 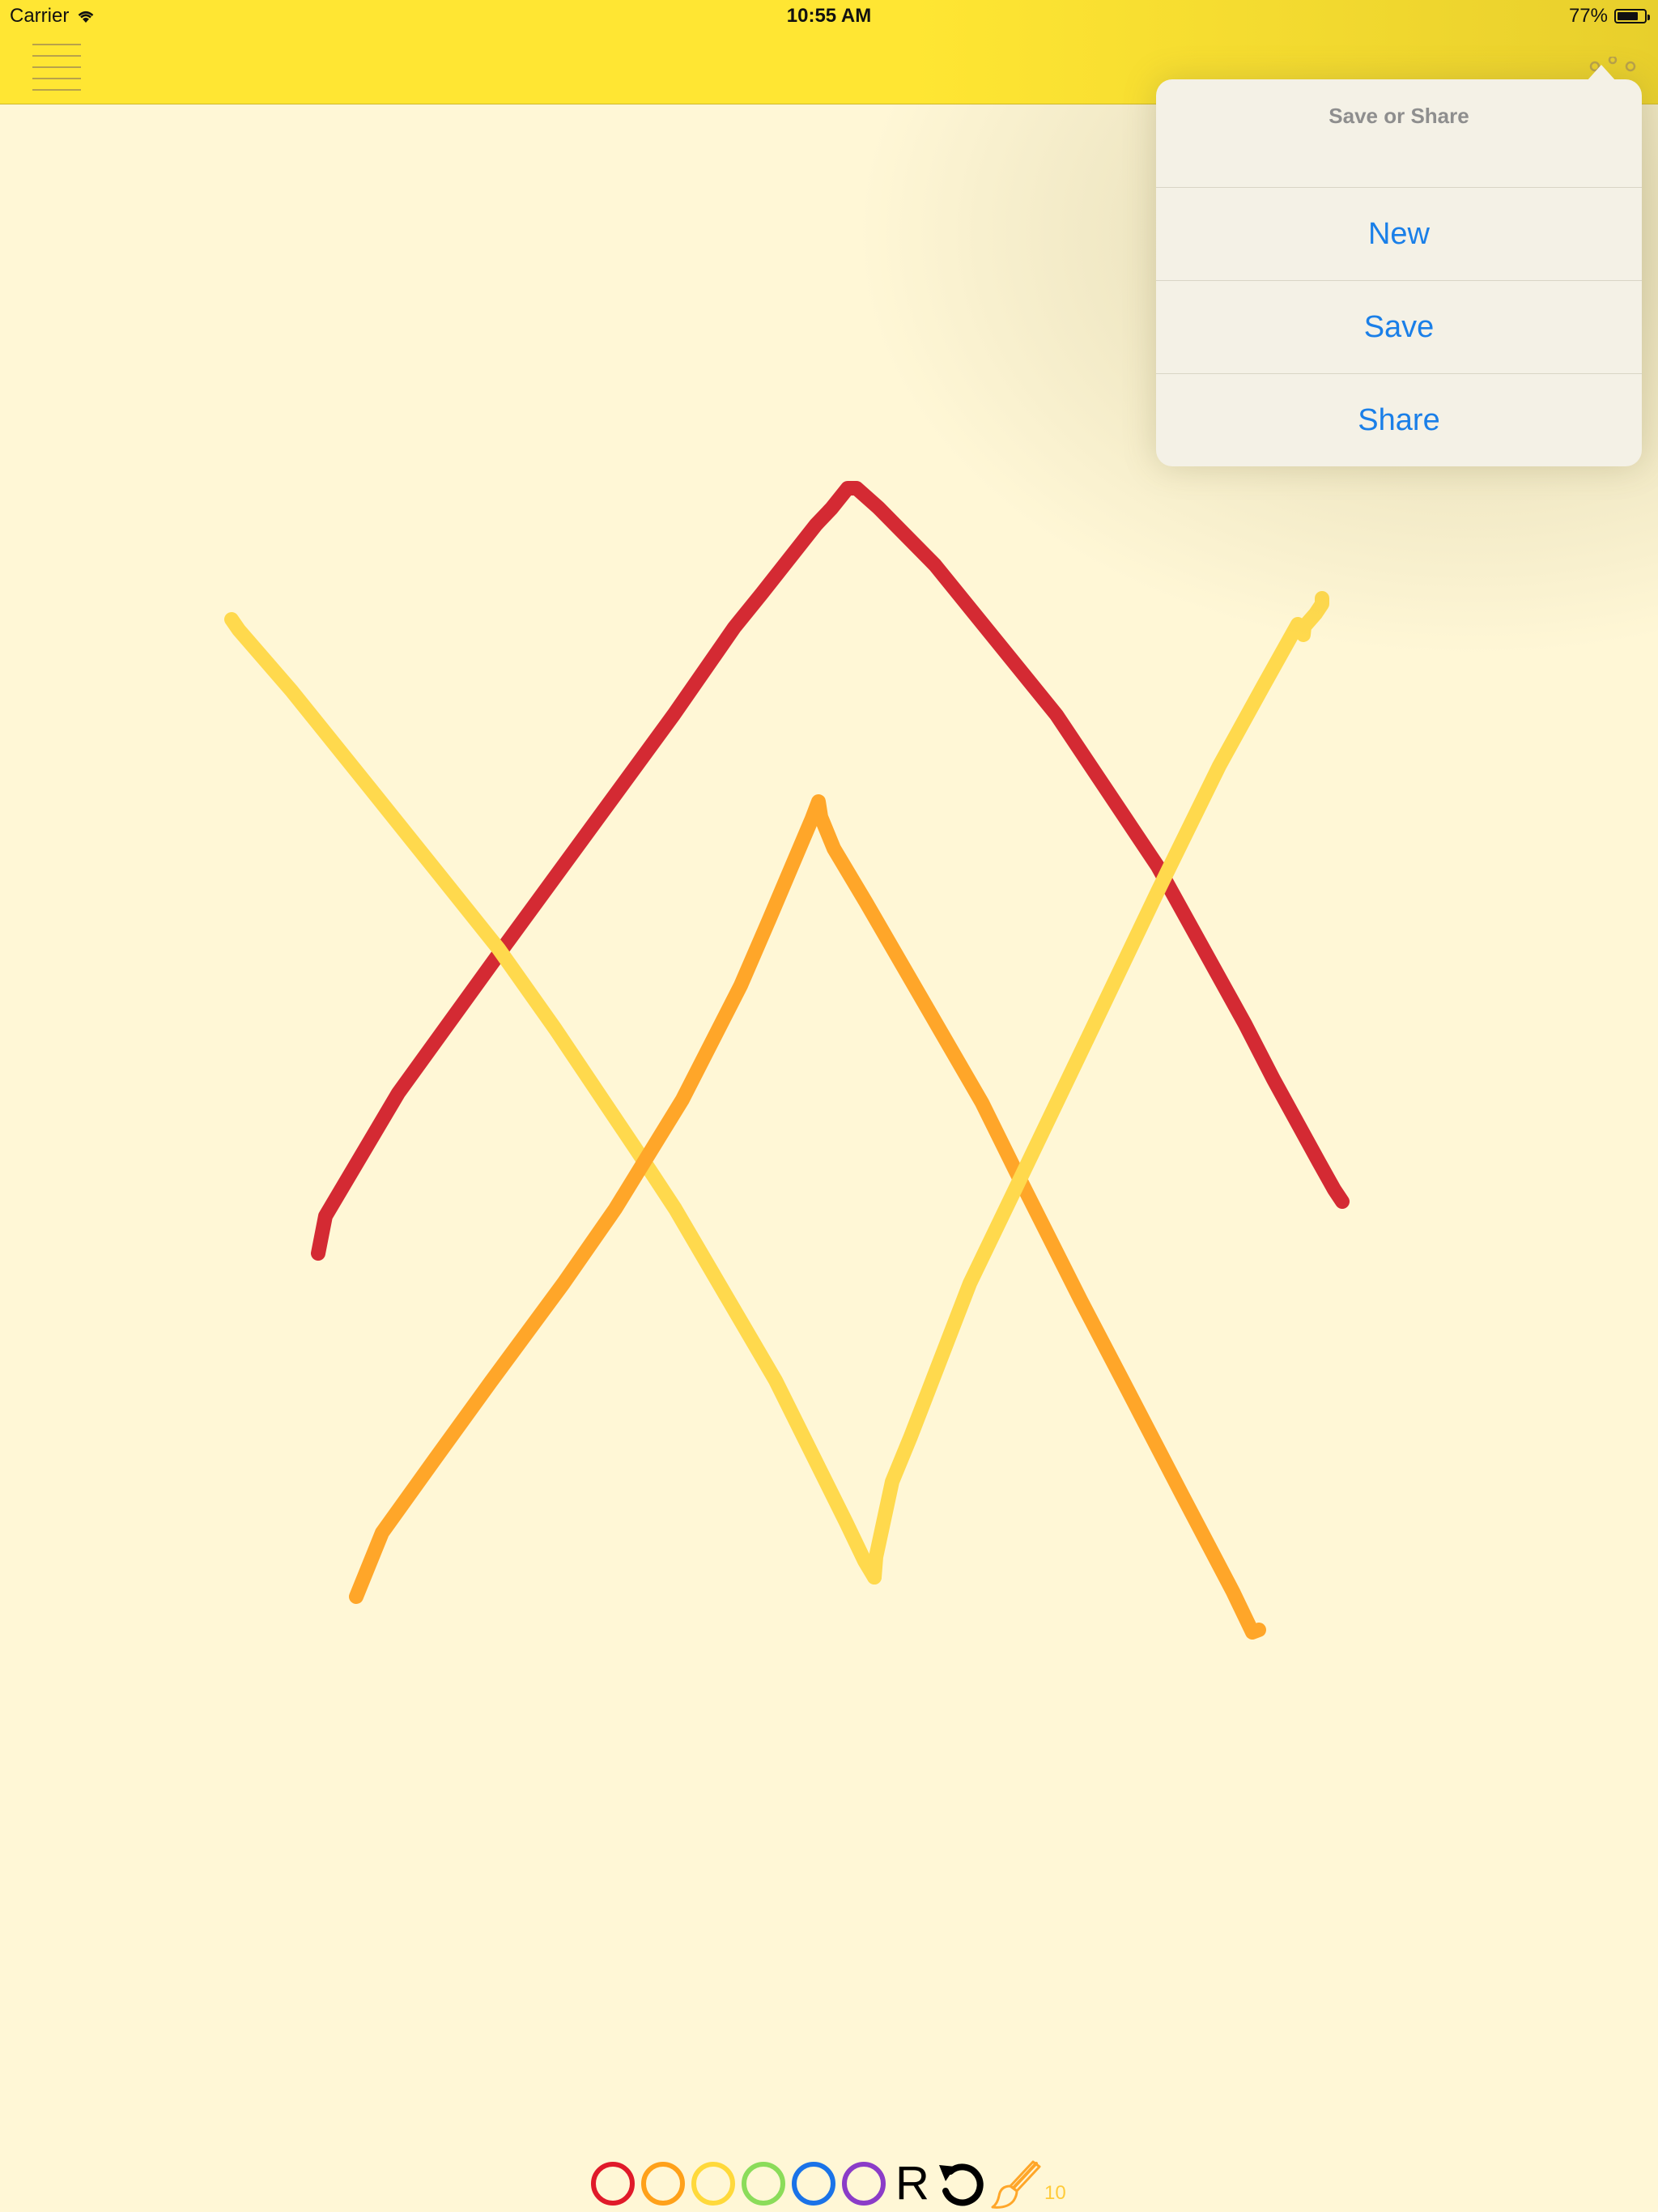 I want to click on status-bar: Carrier 10:55 AM 77%, so click(x=829, y=16).